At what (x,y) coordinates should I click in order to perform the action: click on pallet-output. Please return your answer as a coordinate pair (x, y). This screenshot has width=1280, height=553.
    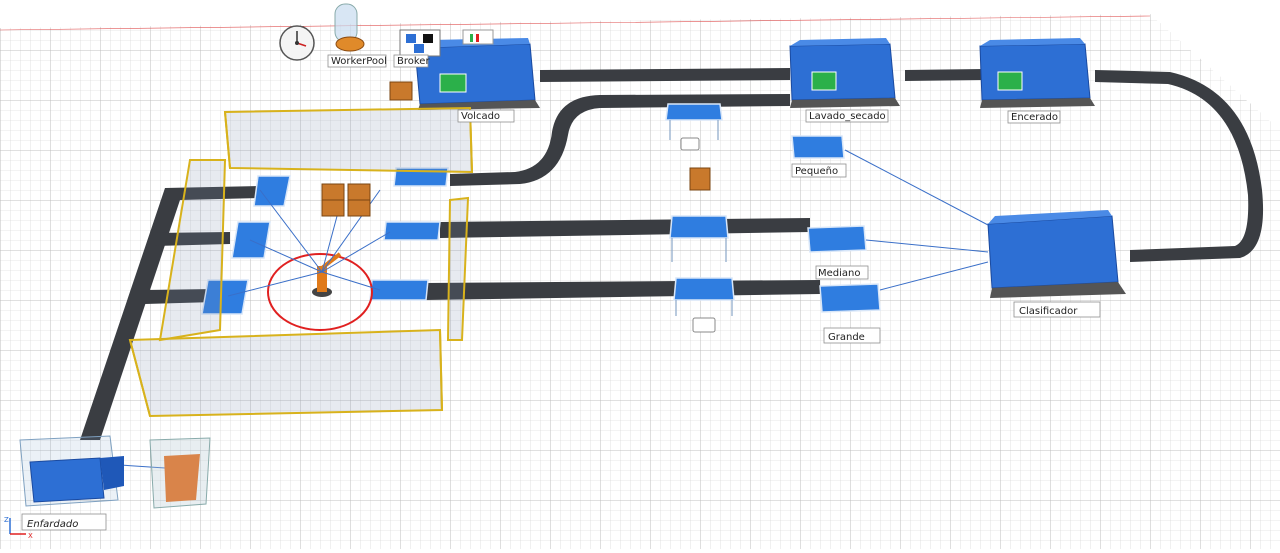
    Looking at the image, I should click on (180, 473).